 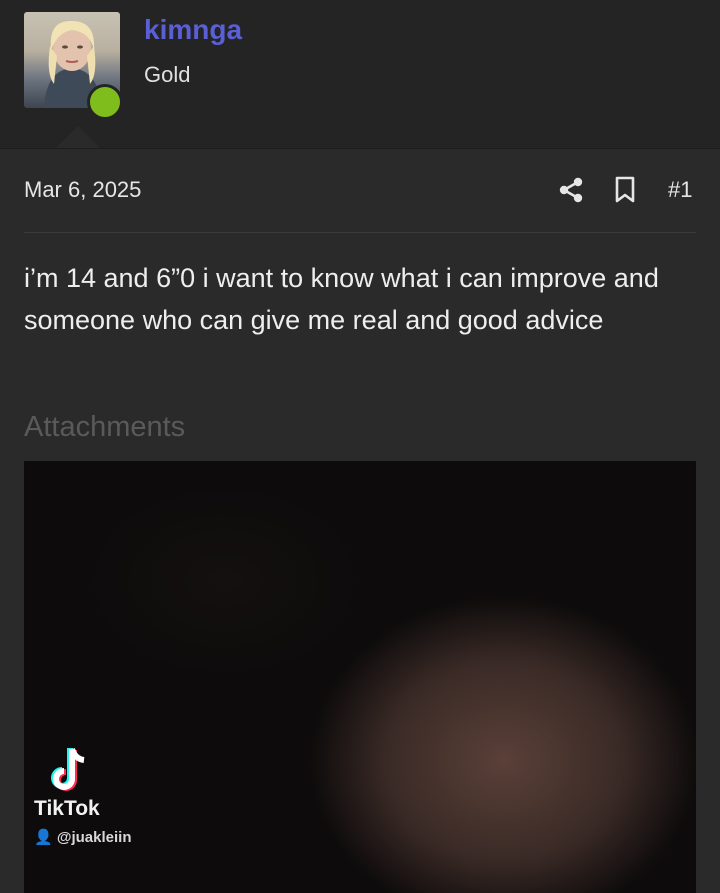 What do you see at coordinates (571, 190) in the screenshot?
I see `share-icon` at bounding box center [571, 190].